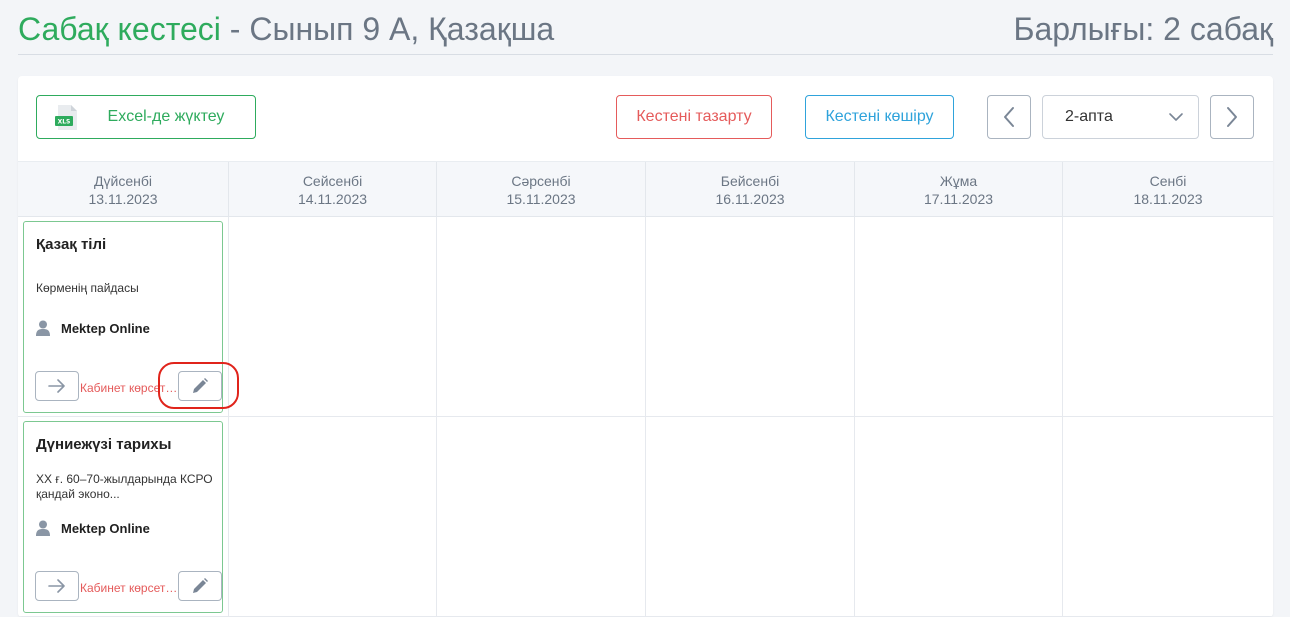  Describe the element at coordinates (123, 189) in the screenshot. I see `day-header: Дүйсенбі 13.11.2023` at that location.